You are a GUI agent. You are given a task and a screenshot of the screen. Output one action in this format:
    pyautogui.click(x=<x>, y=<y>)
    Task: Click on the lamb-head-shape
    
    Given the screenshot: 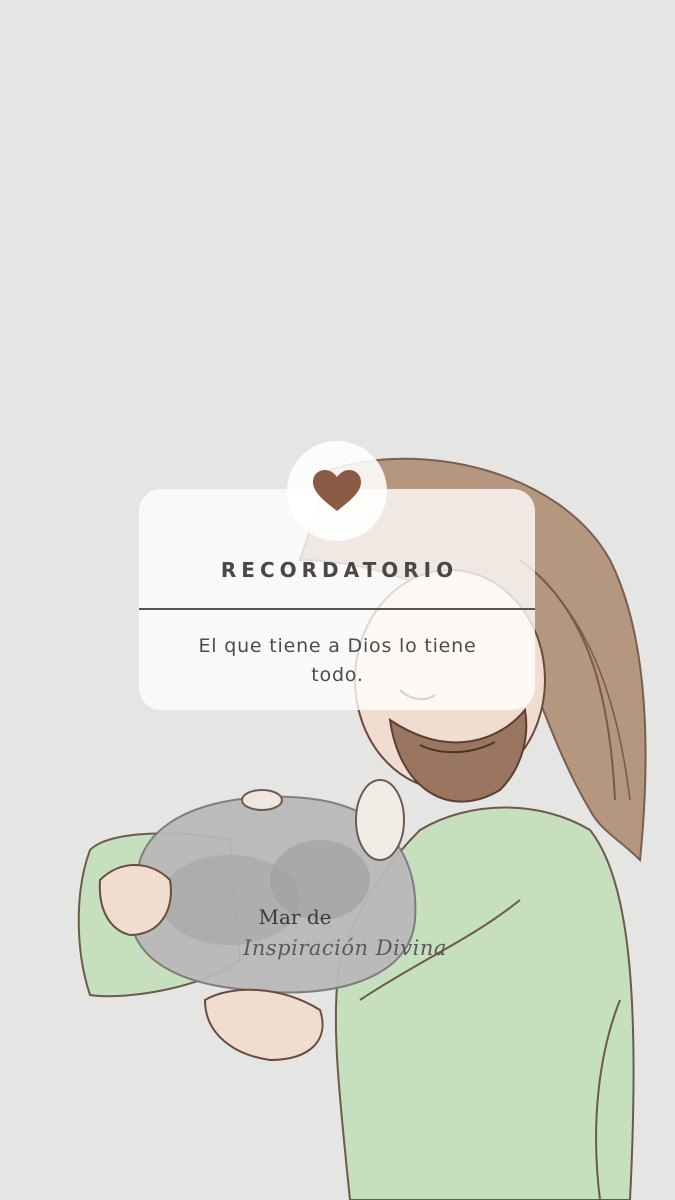 What is the action you would take?
    pyautogui.click(x=380, y=820)
    